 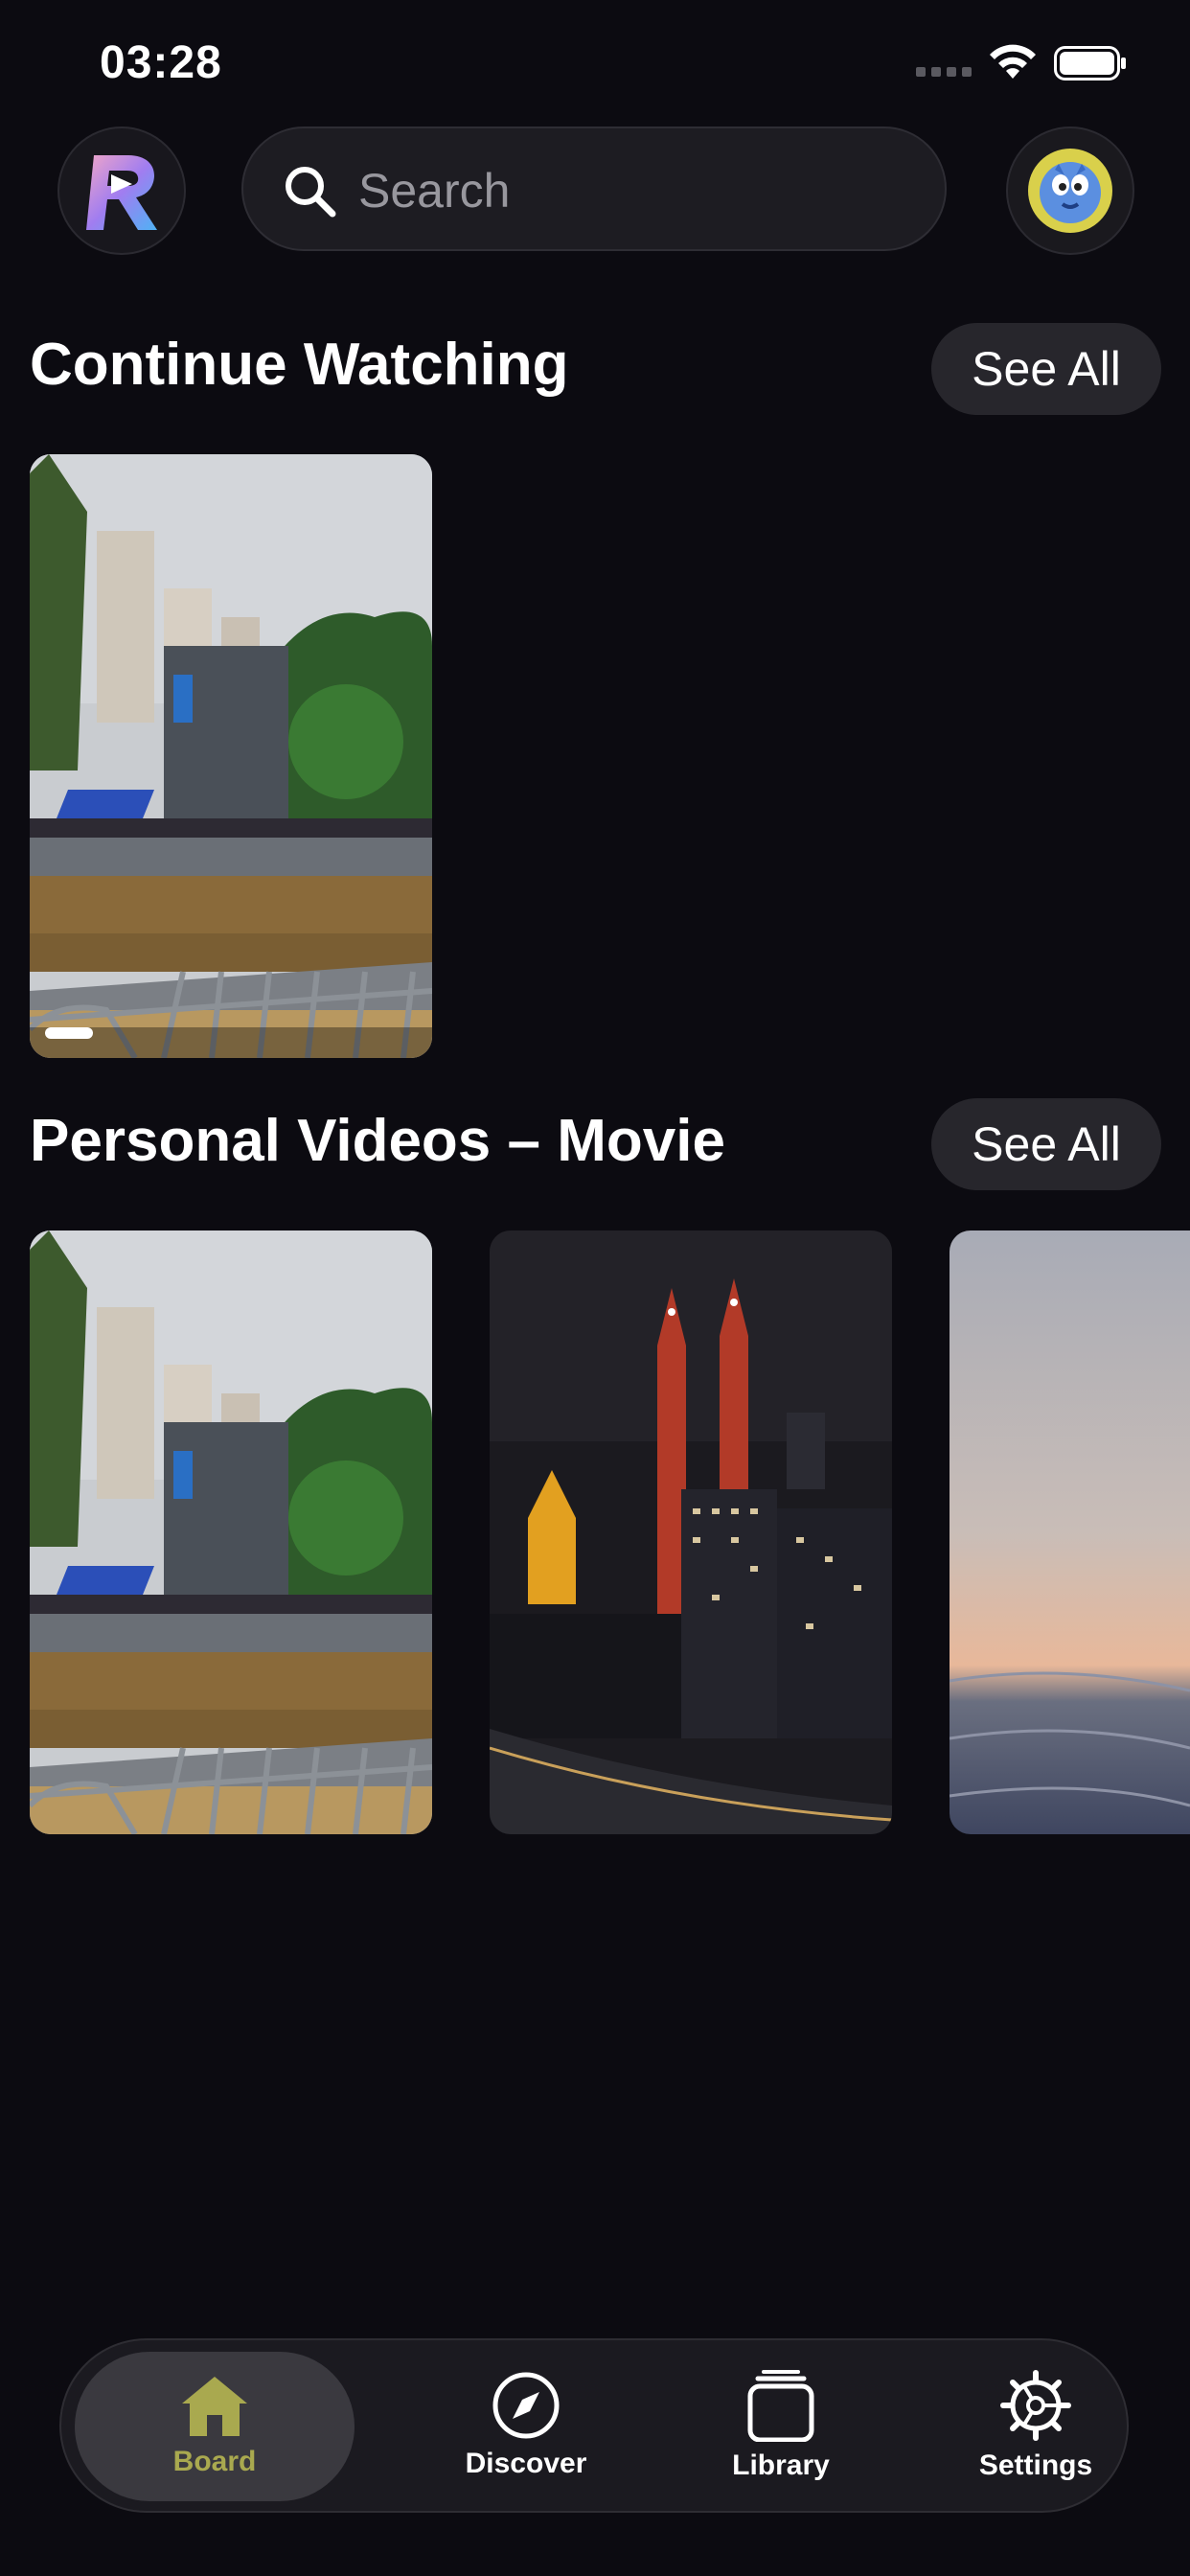 What do you see at coordinates (526, 2463) in the screenshot?
I see `nav-label-discover: Discover` at bounding box center [526, 2463].